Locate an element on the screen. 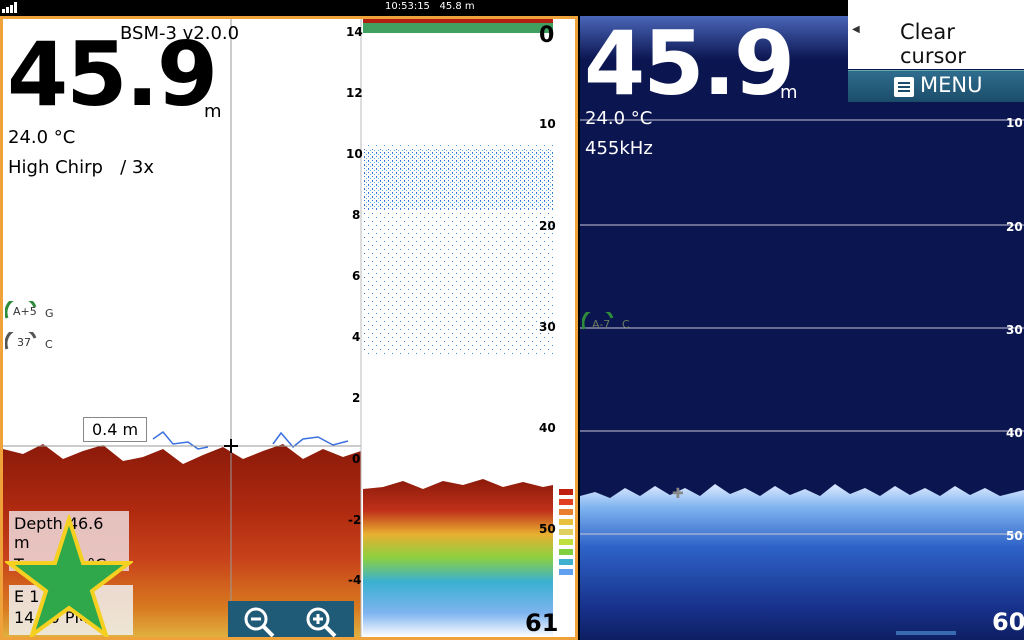 The width and height of the screenshot is (1024, 640). depth-scale-tick-right: 10 is located at coordinates (1014, 123).